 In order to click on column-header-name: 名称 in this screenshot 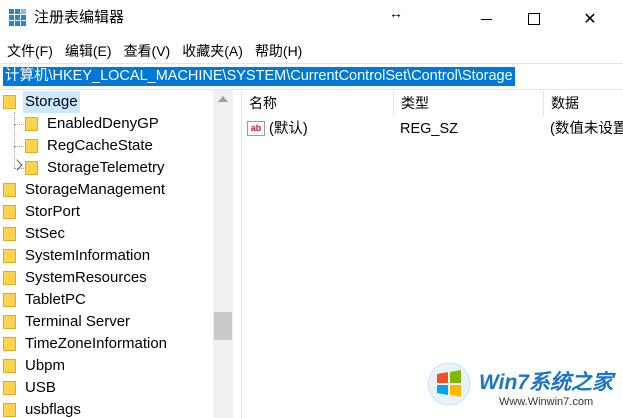, I will do `click(318, 103)`.